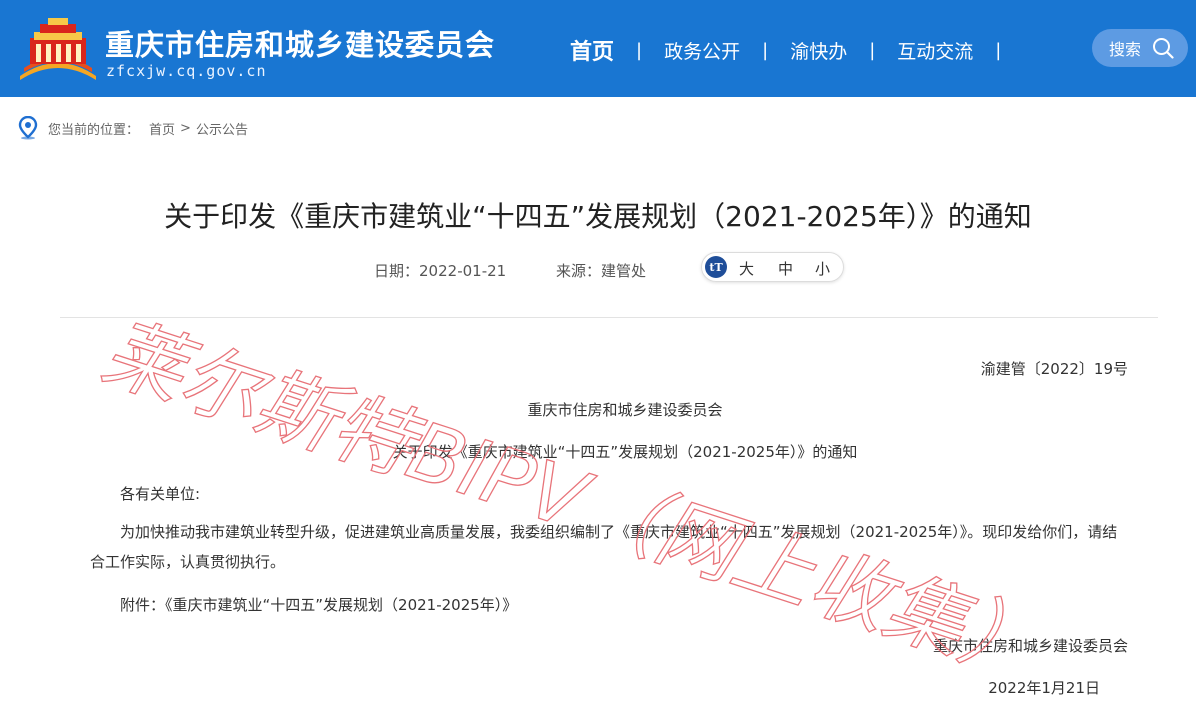 This screenshot has height=713, width=1196. What do you see at coordinates (1054, 369) in the screenshot?
I see `document-number: 渝建管〔2022〕19号` at bounding box center [1054, 369].